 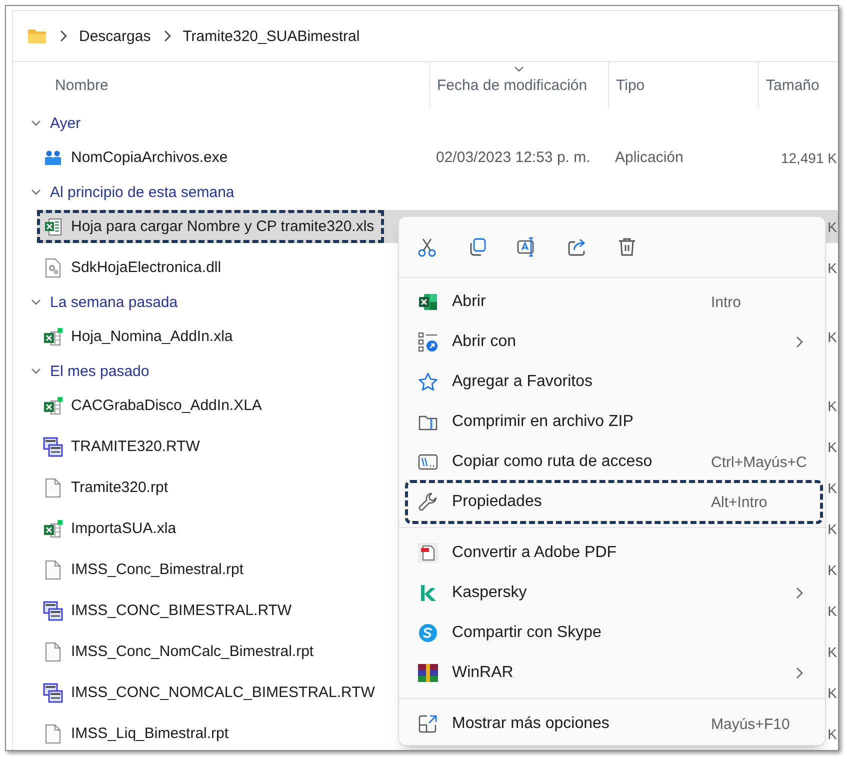 I want to click on modified-date: 02/03/2023 12:53 p. m., so click(x=513, y=157).